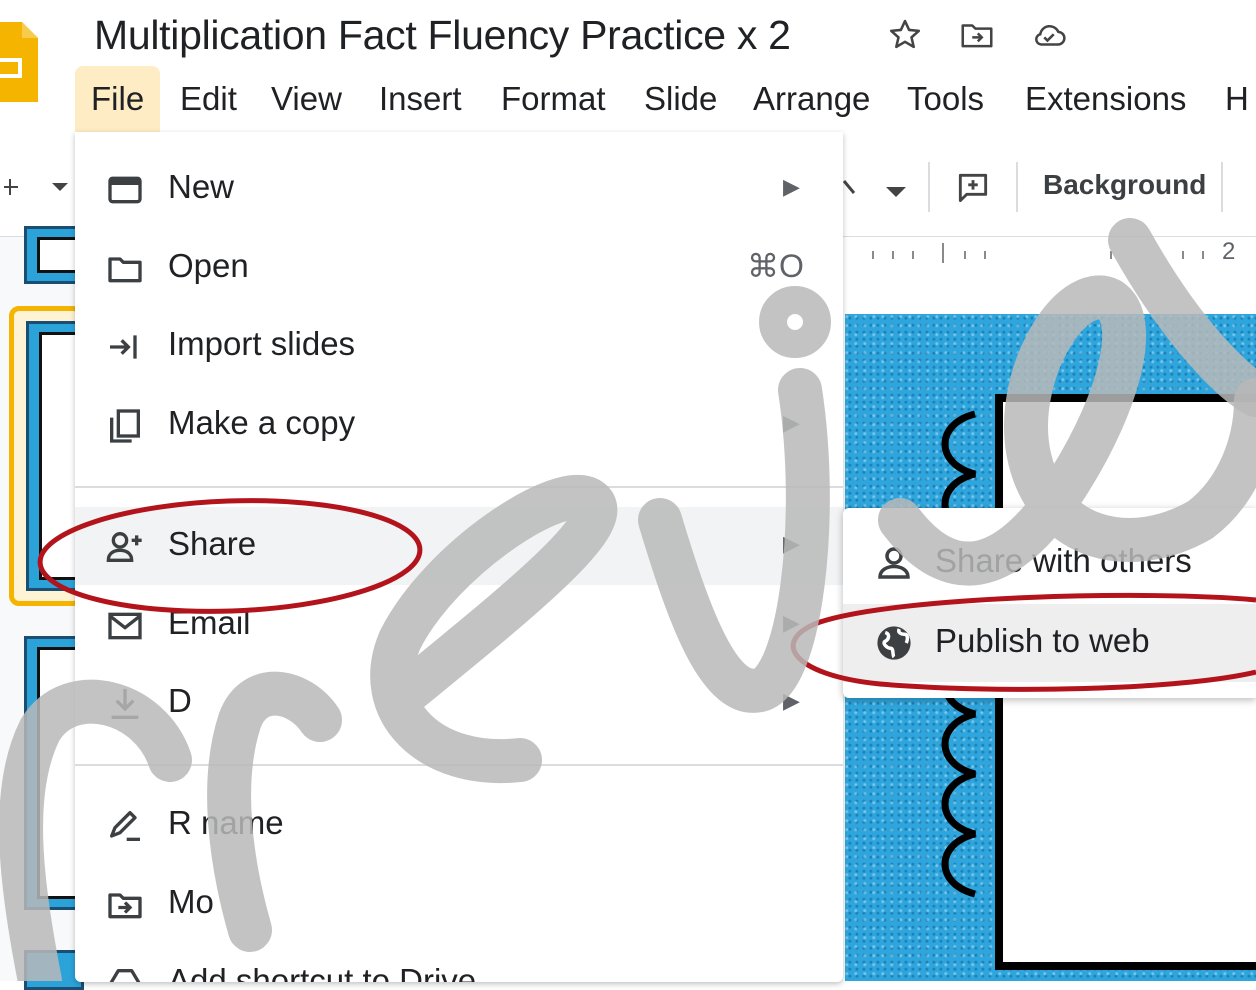 This screenshot has width=1256, height=990. Describe the element at coordinates (459, 625) in the screenshot. I see `file-menu-email: Email ▶` at that location.